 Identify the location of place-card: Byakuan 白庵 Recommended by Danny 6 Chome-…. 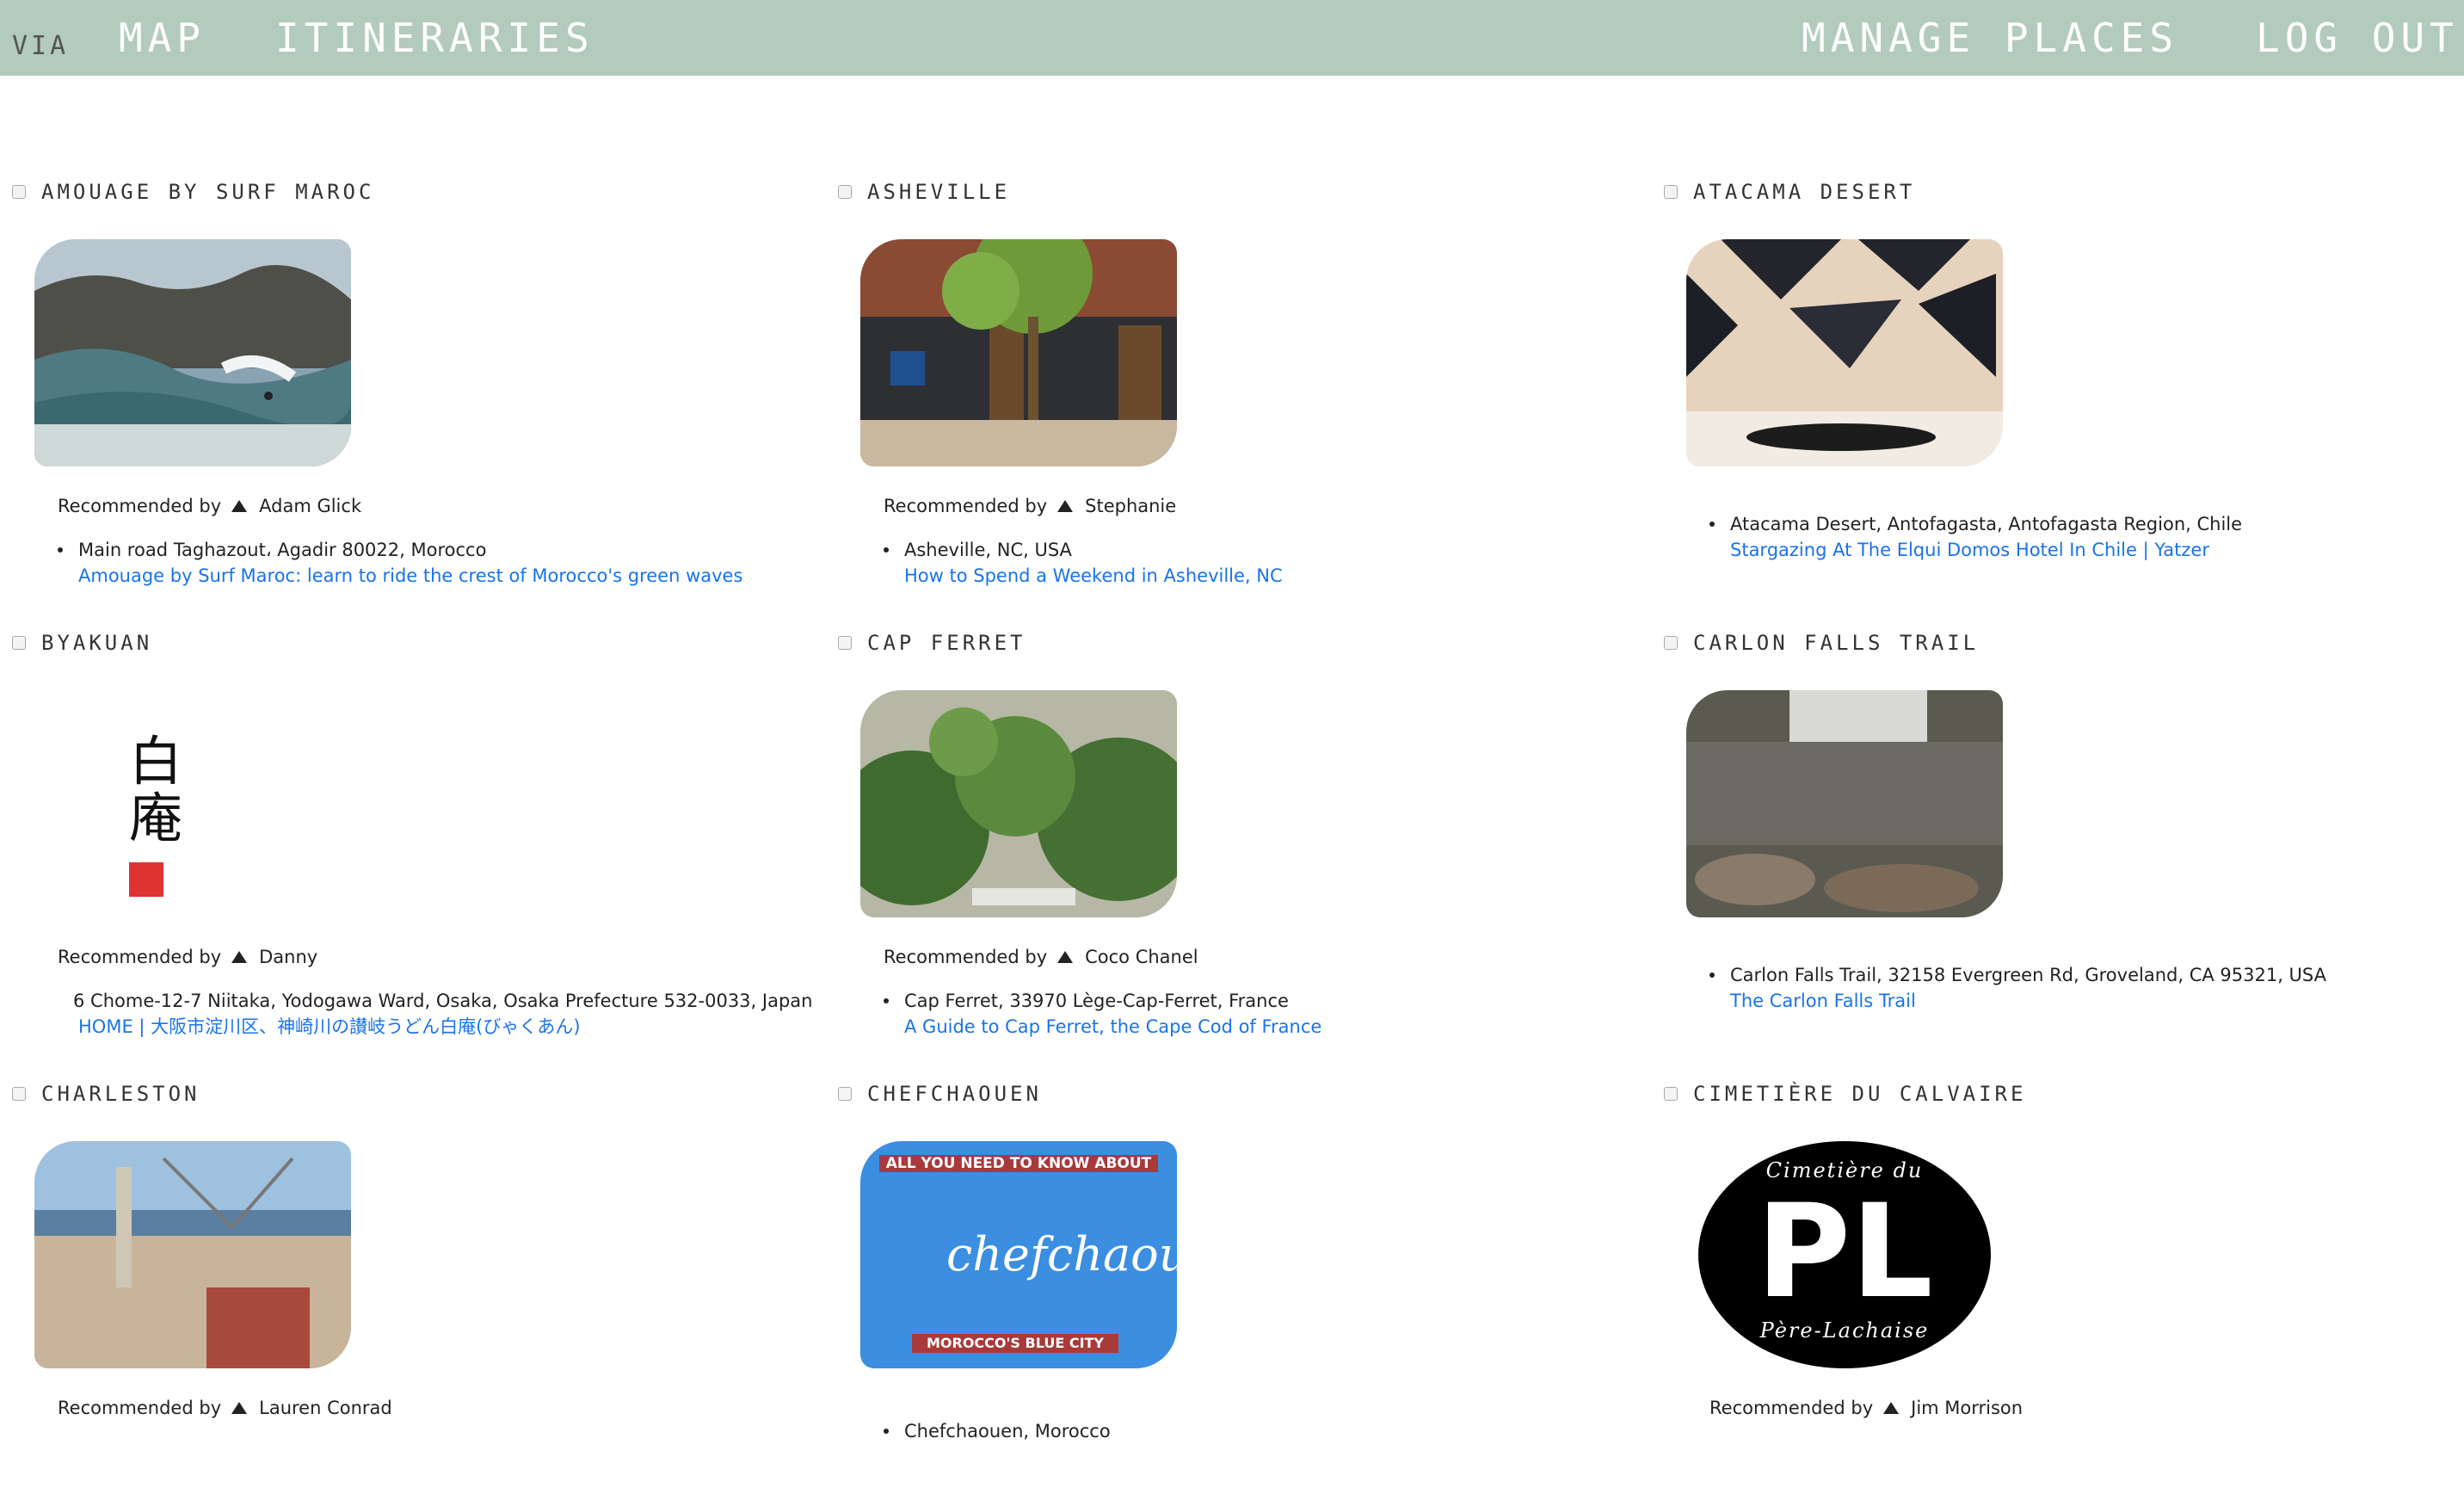
(406, 819).